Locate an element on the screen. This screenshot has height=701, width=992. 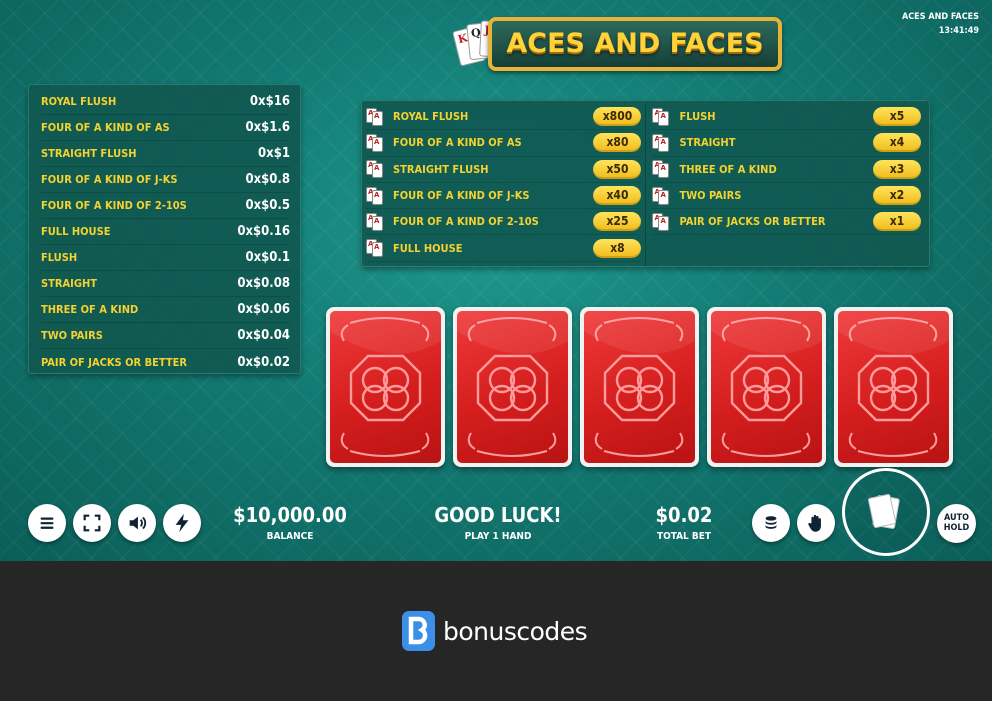
brand-logo: bonuscodes is located at coordinates (495, 631).